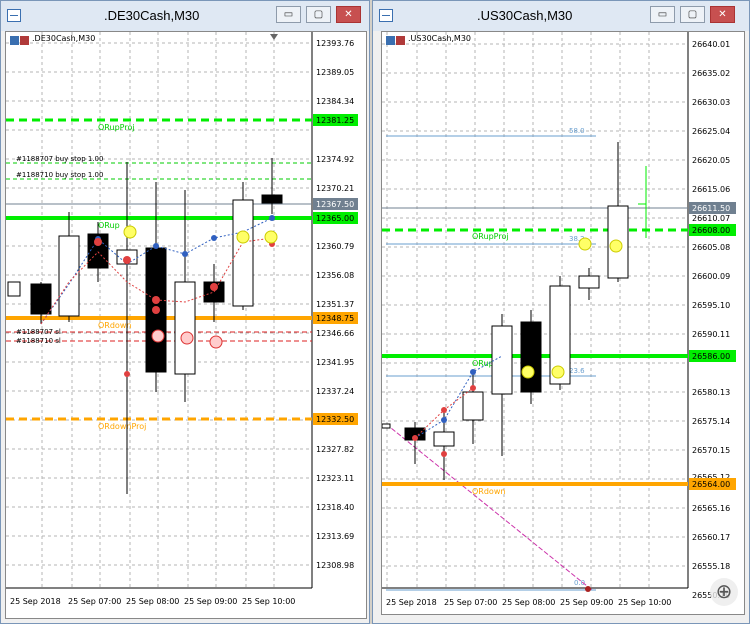 Image resolution: width=750 pixels, height=624 pixels. Describe the element at coordinates (109, 225) in the screenshot. I see `orup-label: ORup` at that location.